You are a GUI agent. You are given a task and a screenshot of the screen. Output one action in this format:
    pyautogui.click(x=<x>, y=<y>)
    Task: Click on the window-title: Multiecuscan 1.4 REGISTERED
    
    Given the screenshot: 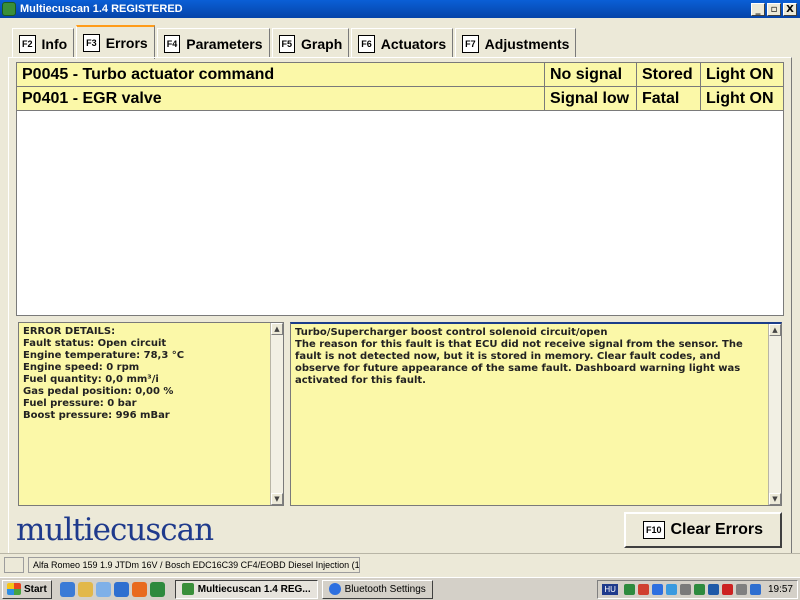 What is the action you would take?
    pyautogui.click(x=101, y=9)
    